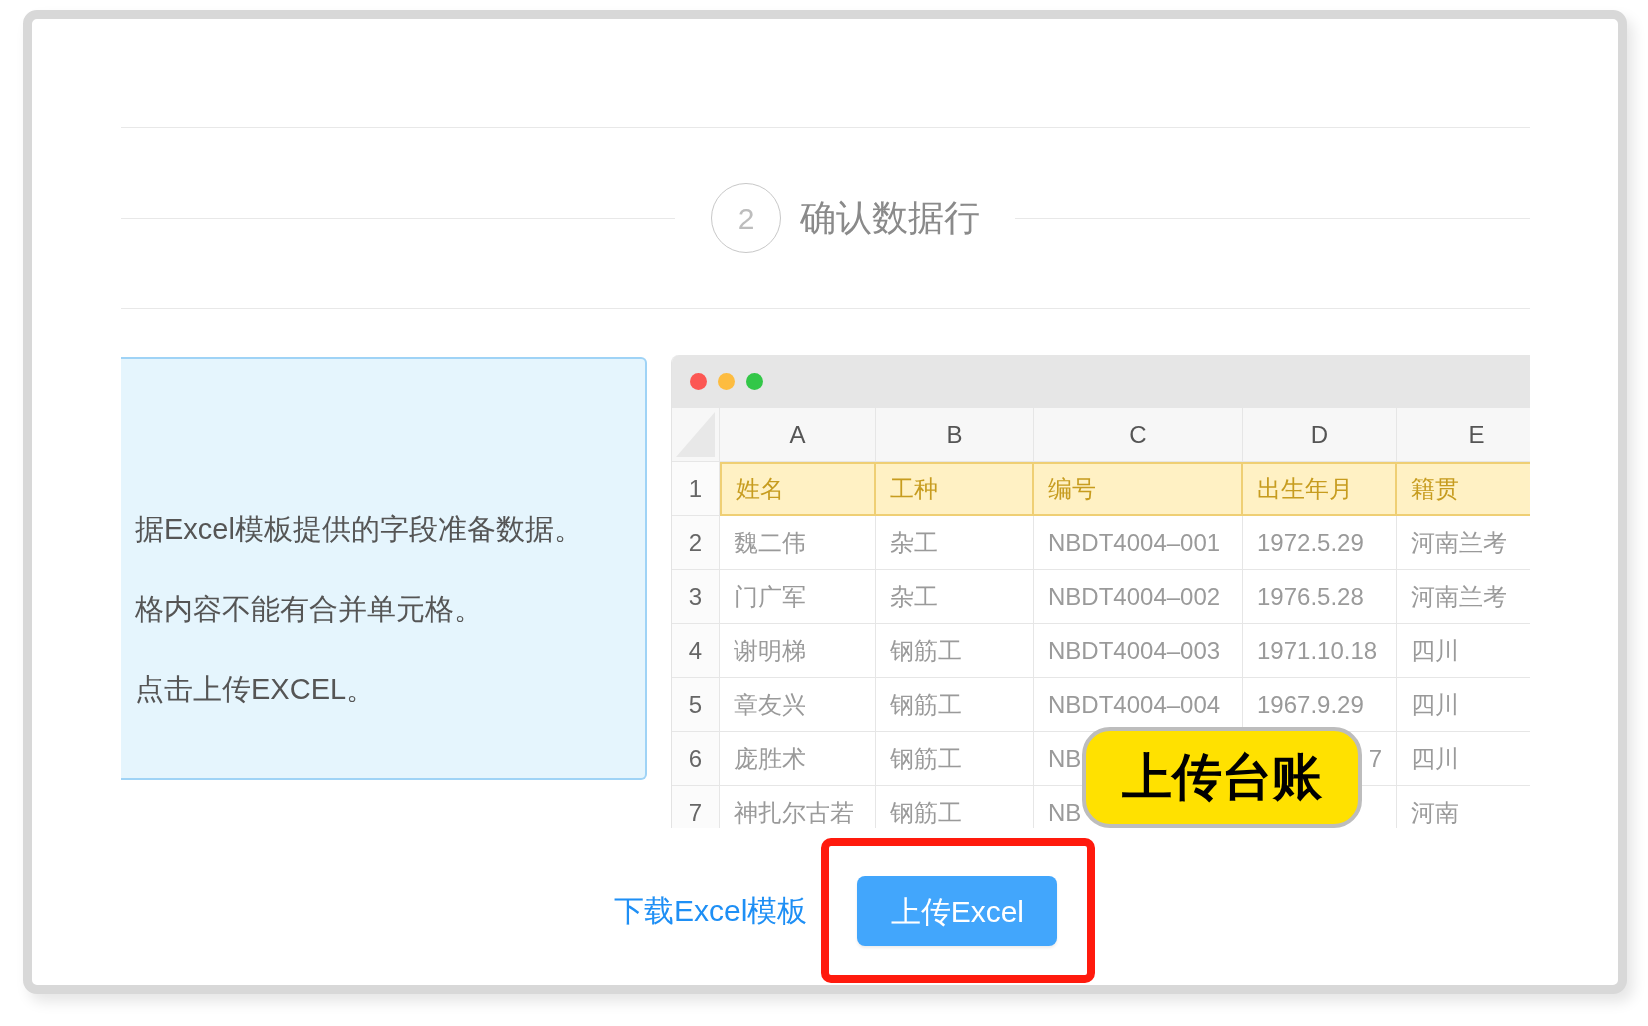 This screenshot has height=1026, width=1648. I want to click on column-header: A, so click(798, 435).